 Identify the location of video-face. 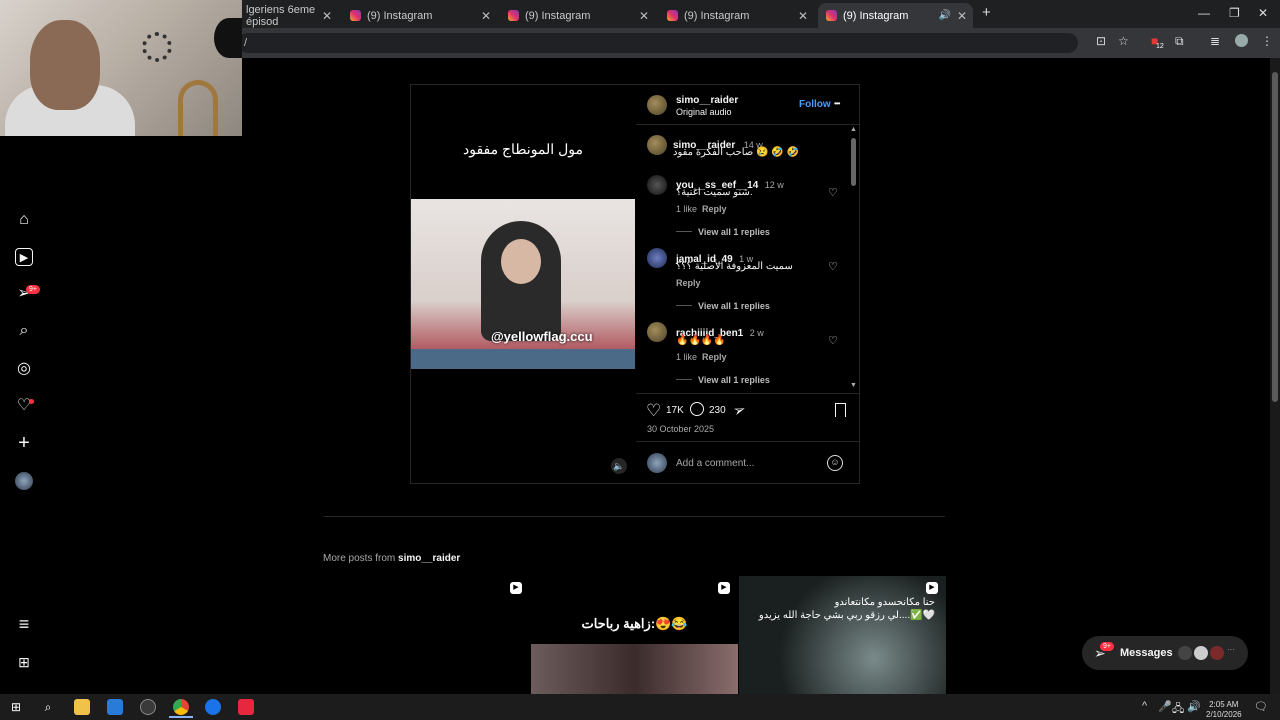
(521, 261).